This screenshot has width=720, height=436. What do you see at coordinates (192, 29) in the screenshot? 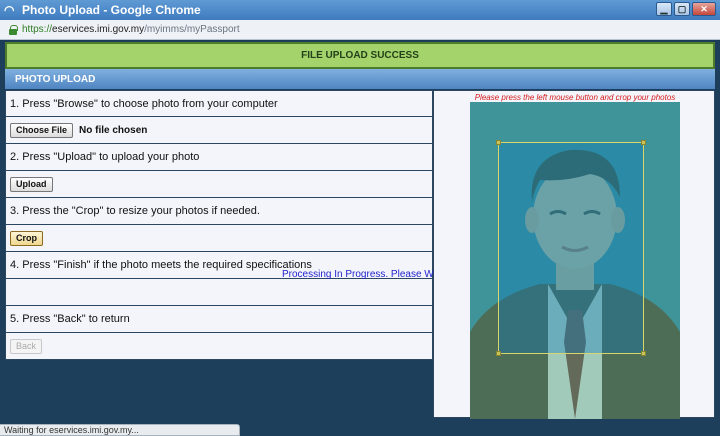
I see `url-path: /myimms/myPassport` at bounding box center [192, 29].